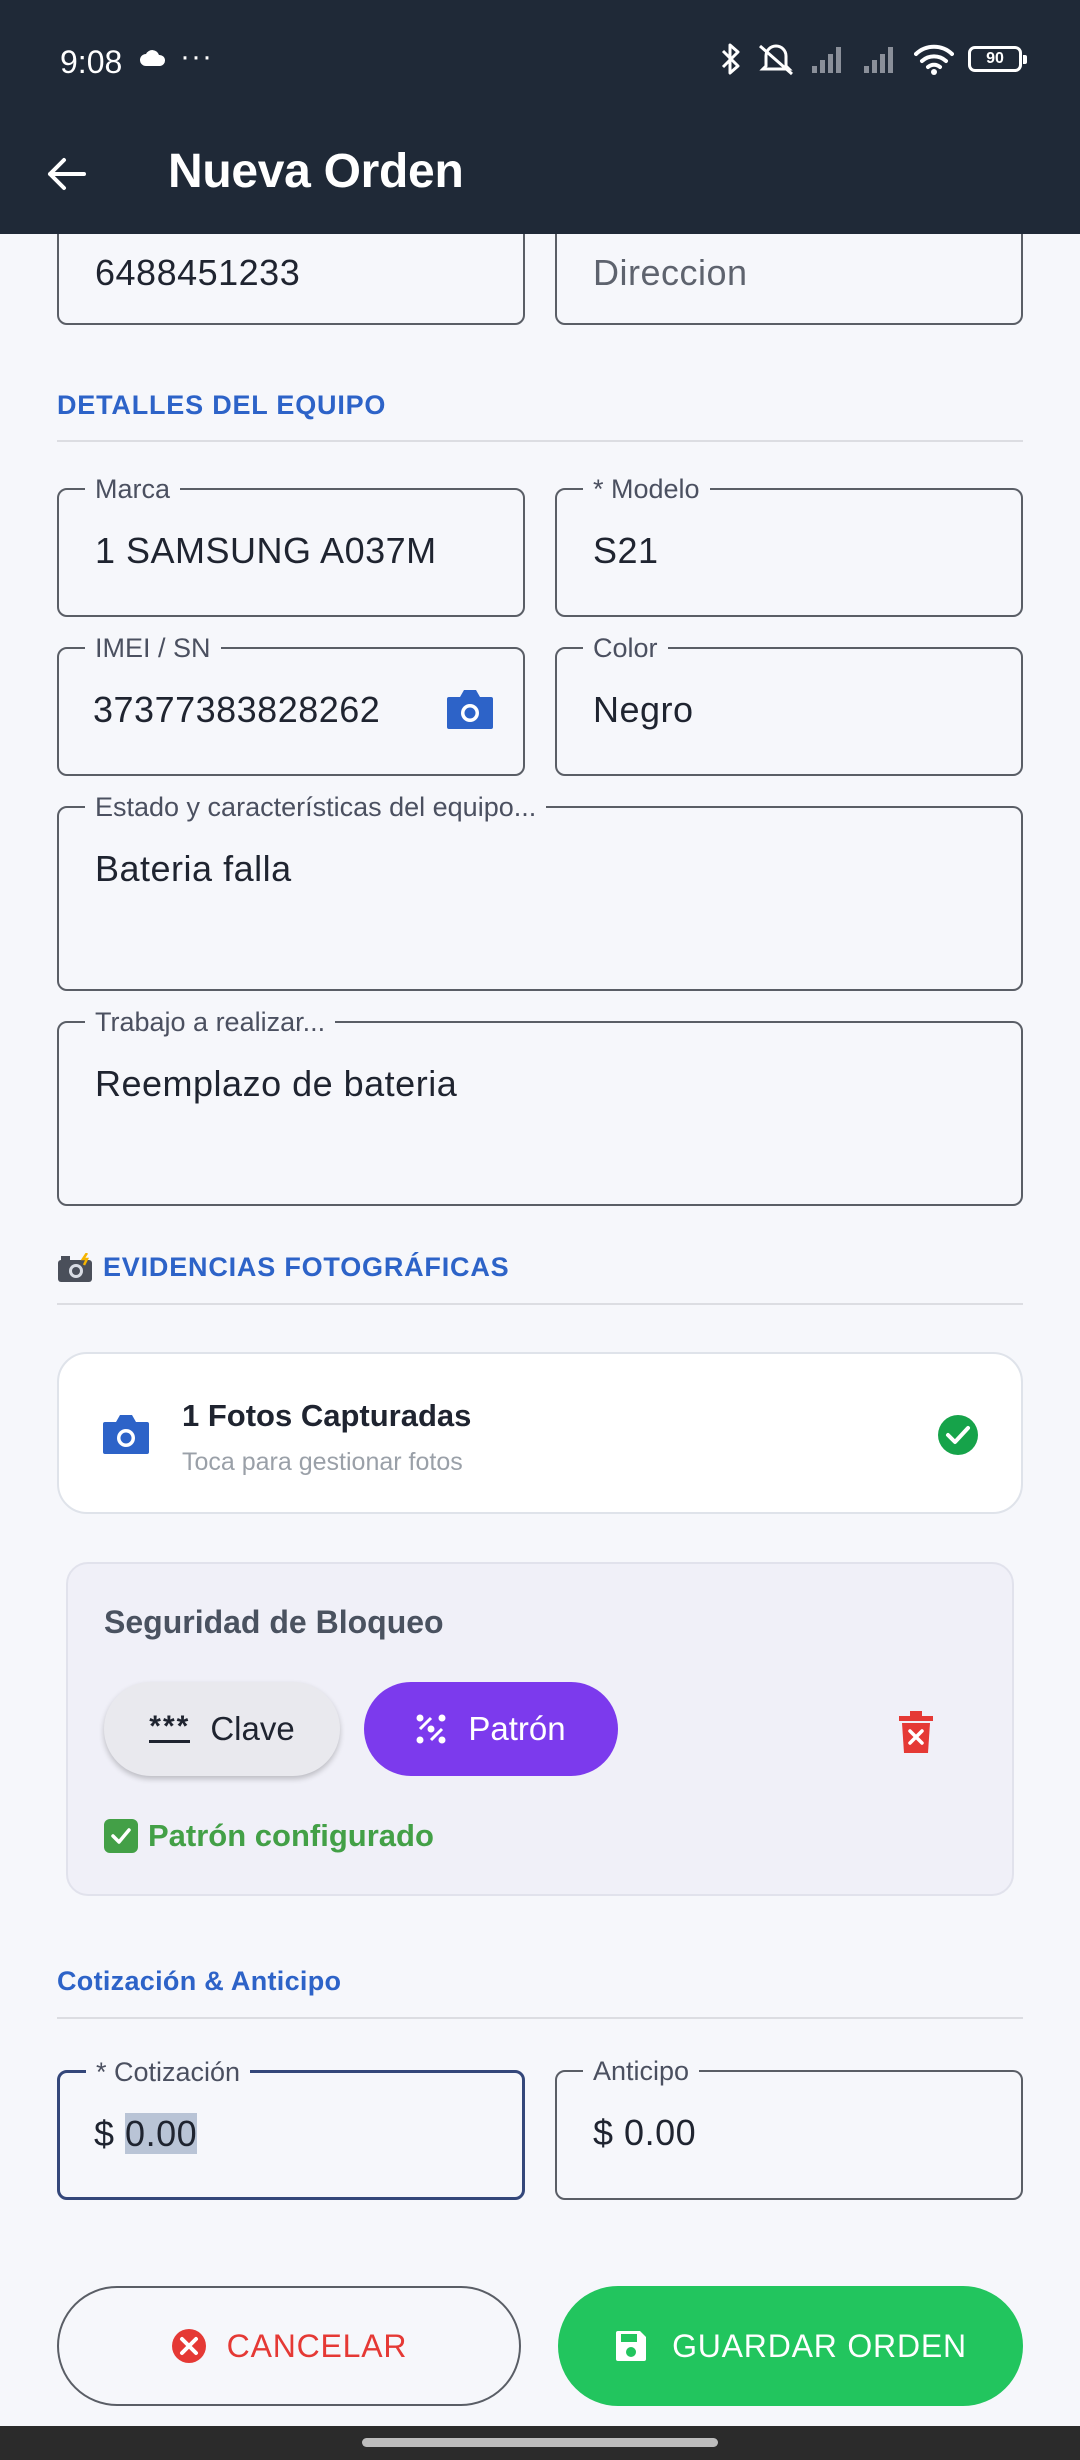  Describe the element at coordinates (431, 1729) in the screenshot. I see `pattern-icon` at that location.